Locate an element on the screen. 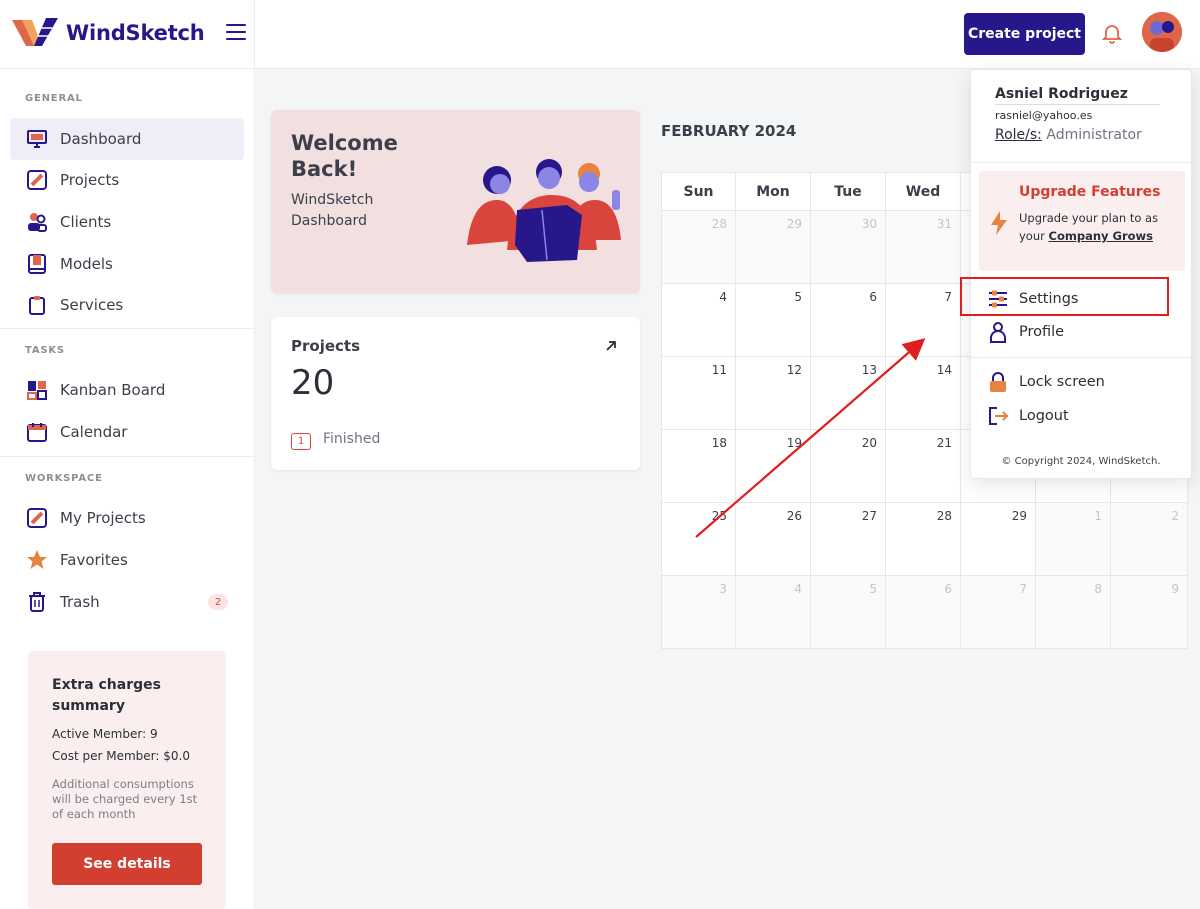 Image resolution: width=1200 pixels, height=909 pixels. book-icon is located at coordinates (37, 264).